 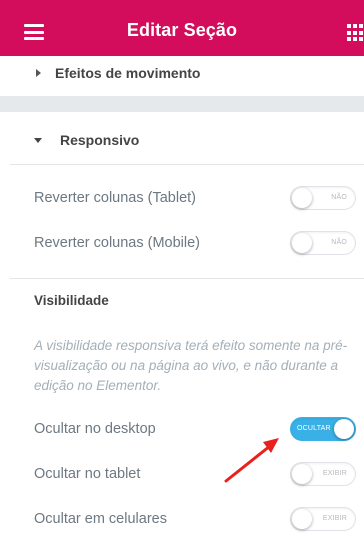 I want to click on panel-header: Editar Seção, so click(x=182, y=28).